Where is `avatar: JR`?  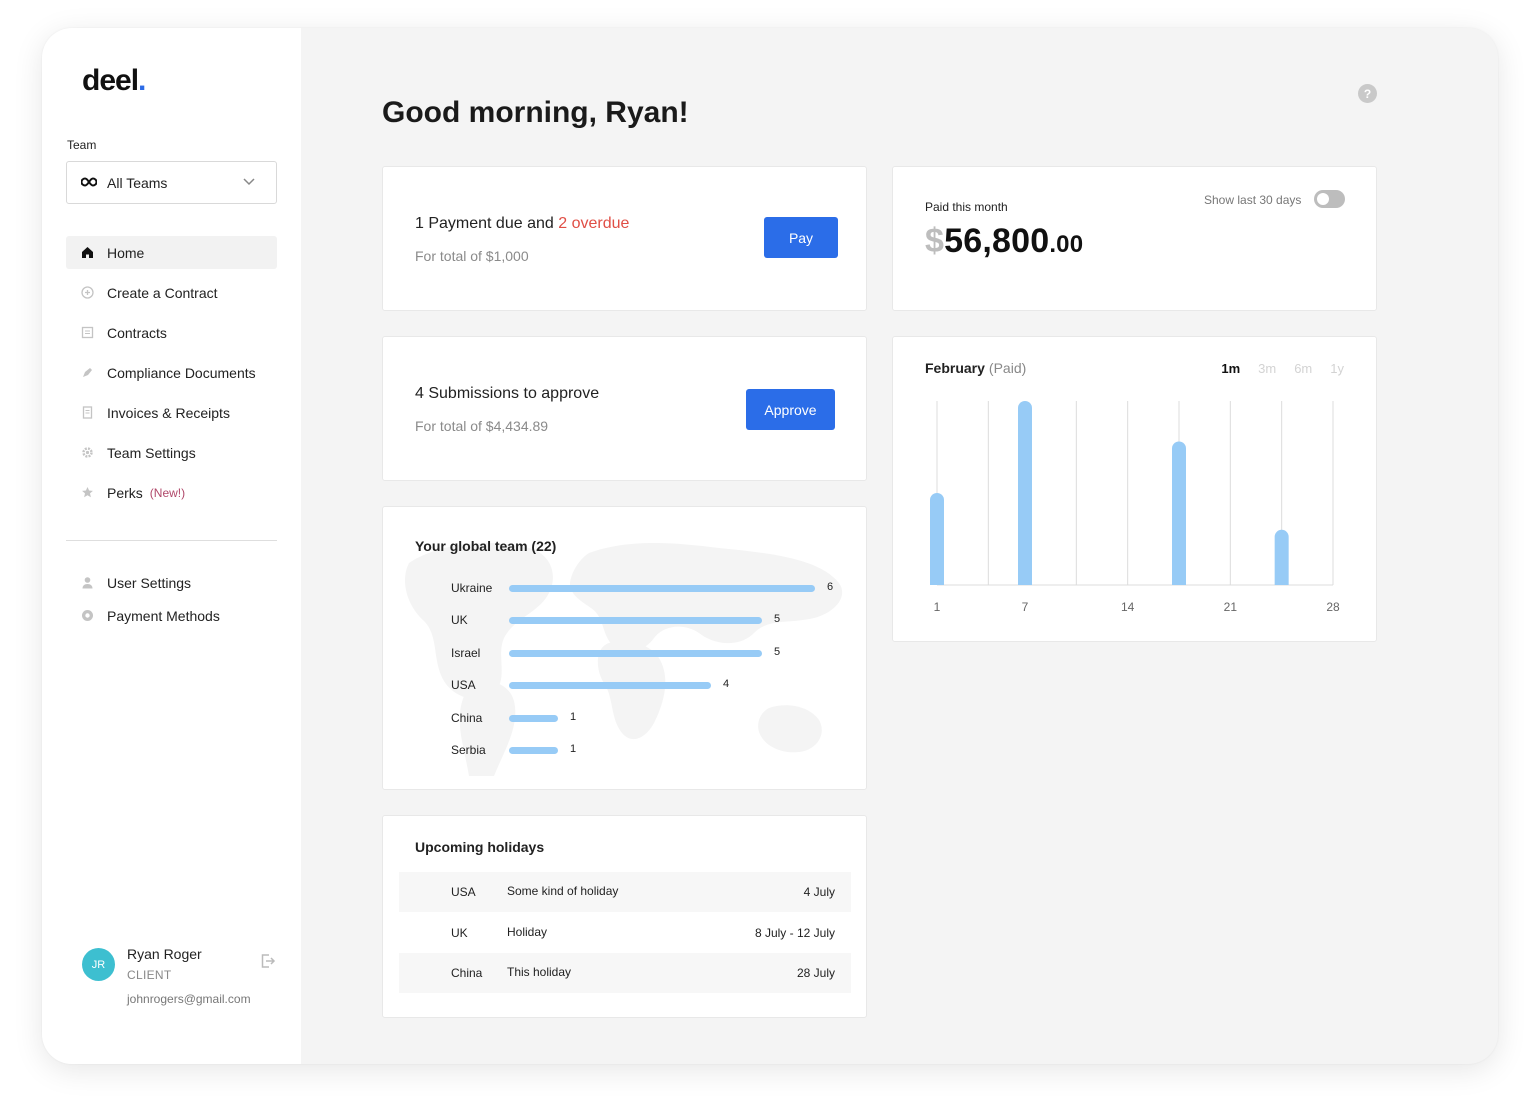
avatar: JR is located at coordinates (98, 964).